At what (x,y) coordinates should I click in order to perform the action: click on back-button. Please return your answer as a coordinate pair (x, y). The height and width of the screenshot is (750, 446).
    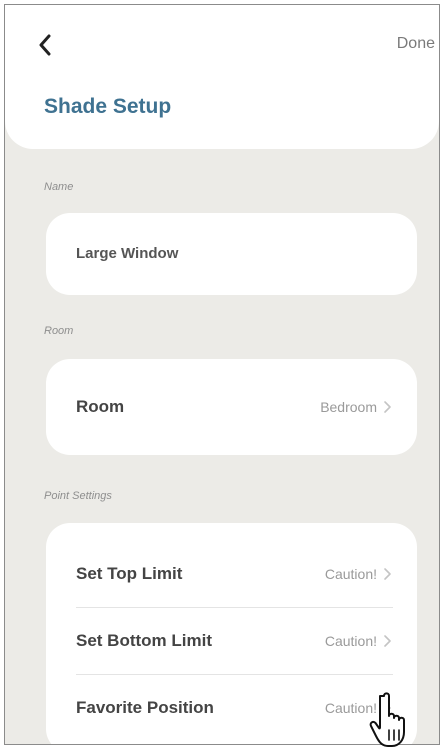
    Looking at the image, I should click on (45, 45).